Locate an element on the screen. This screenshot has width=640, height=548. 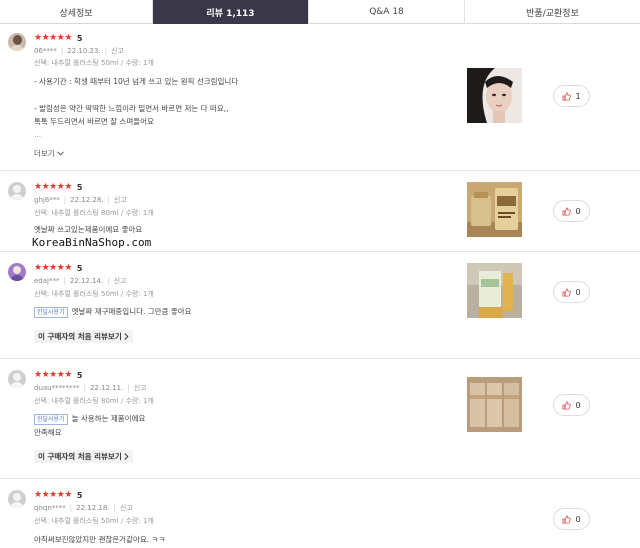
chevron-down-icon is located at coordinates (60, 153).